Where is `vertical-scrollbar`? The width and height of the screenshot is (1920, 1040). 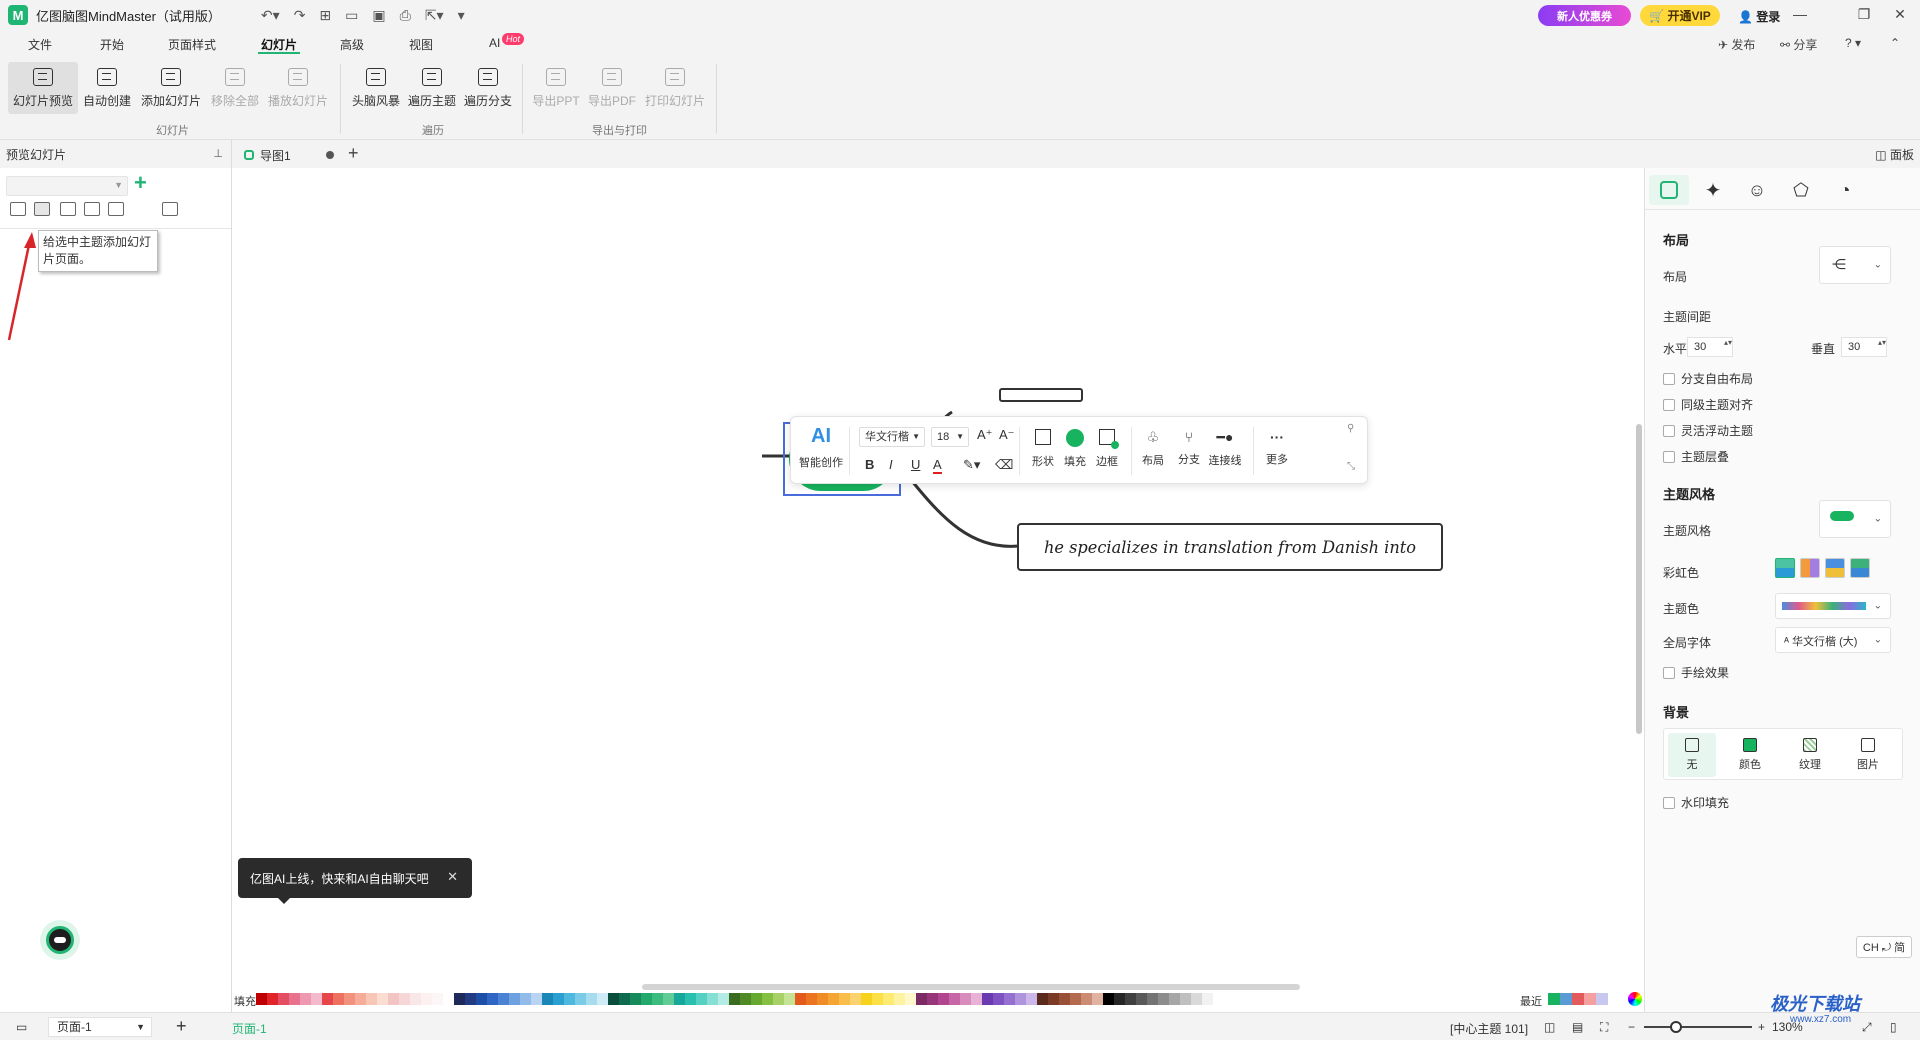
vertical-scrollbar is located at coordinates (1639, 579).